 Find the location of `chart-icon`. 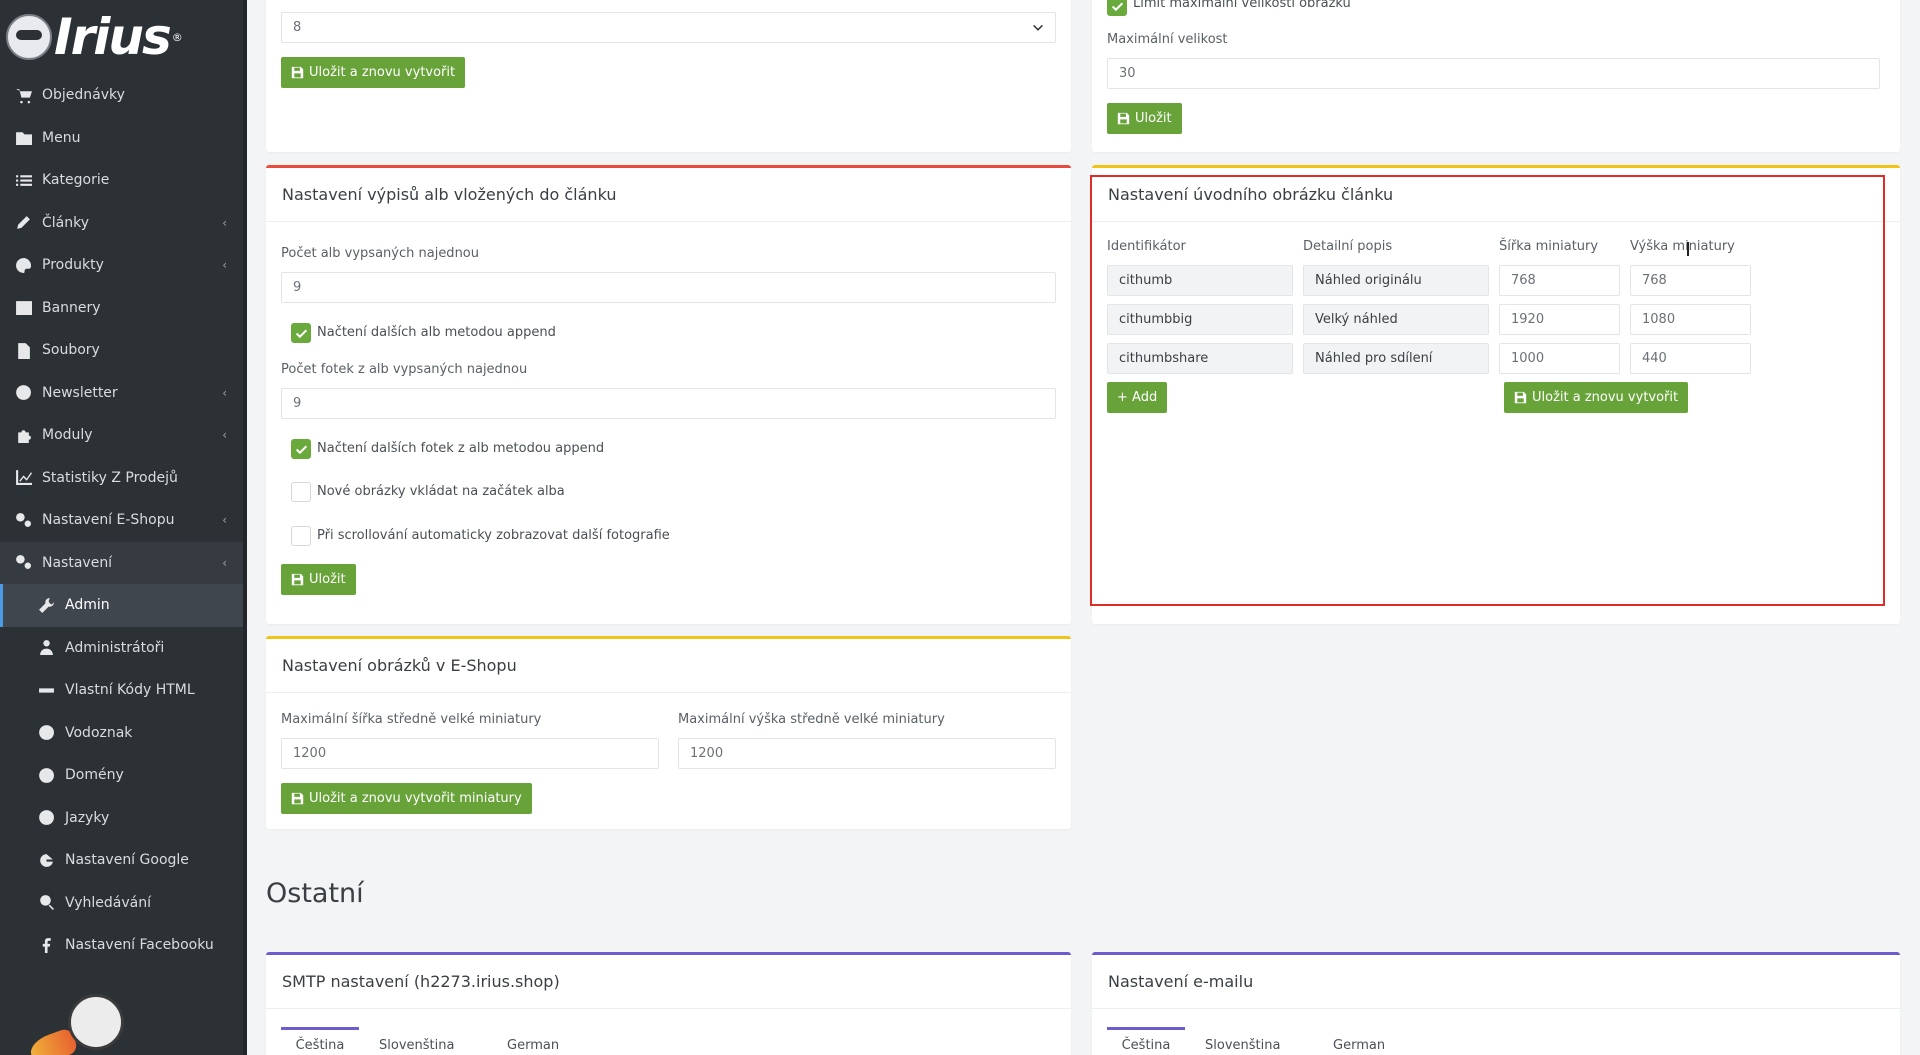

chart-icon is located at coordinates (23, 478).